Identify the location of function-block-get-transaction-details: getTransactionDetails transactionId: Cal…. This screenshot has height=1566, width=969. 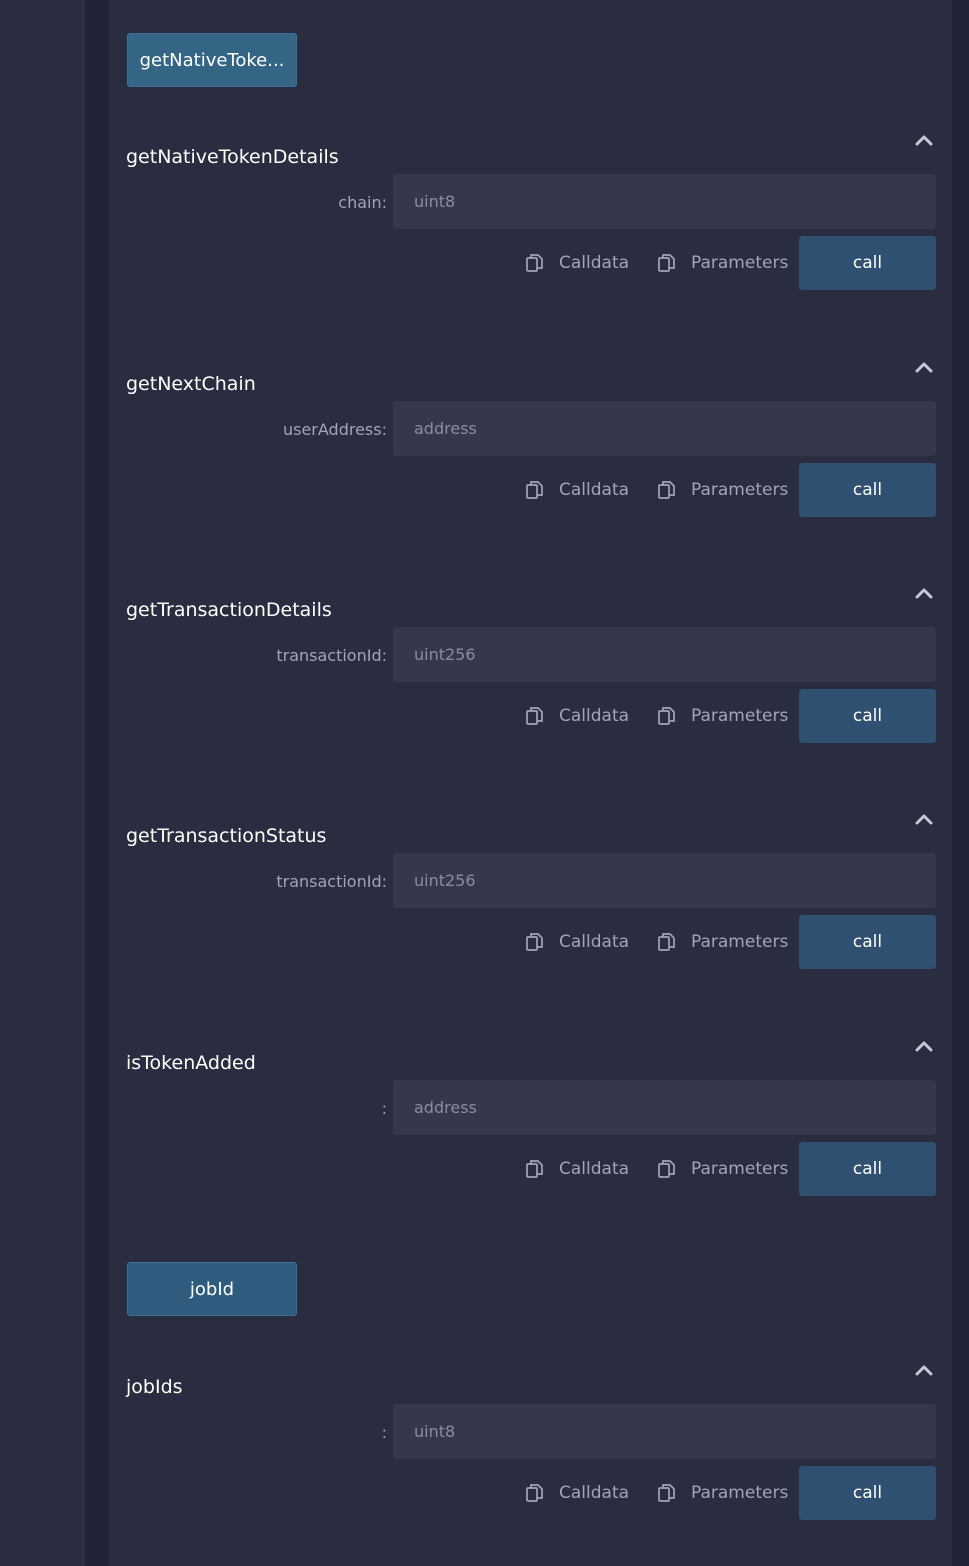
(530, 672).